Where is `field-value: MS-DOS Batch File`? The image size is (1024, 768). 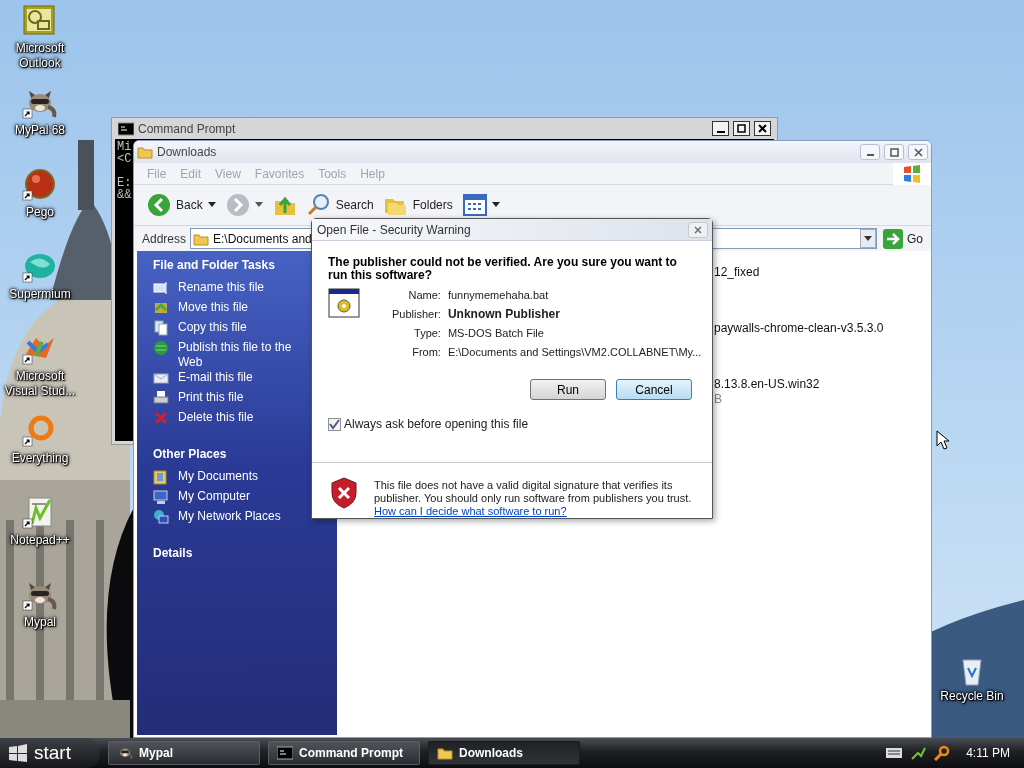
field-value: MS-DOS Batch File is located at coordinates (496, 333).